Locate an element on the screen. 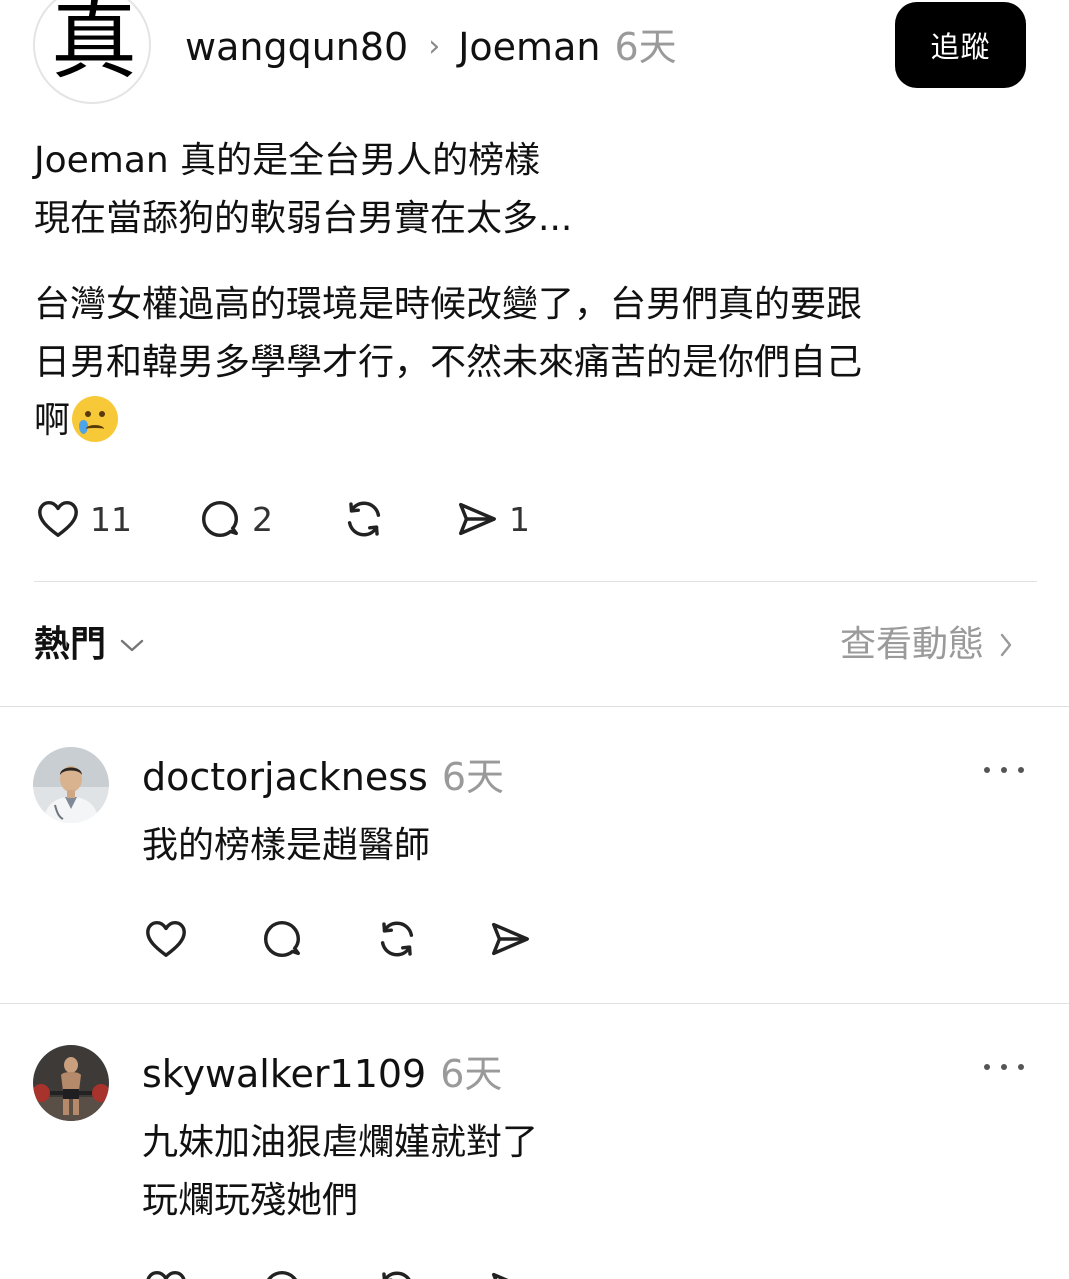 Image resolution: width=1069 pixels, height=1279 pixels. avatar: 真 is located at coordinates (92, 52).